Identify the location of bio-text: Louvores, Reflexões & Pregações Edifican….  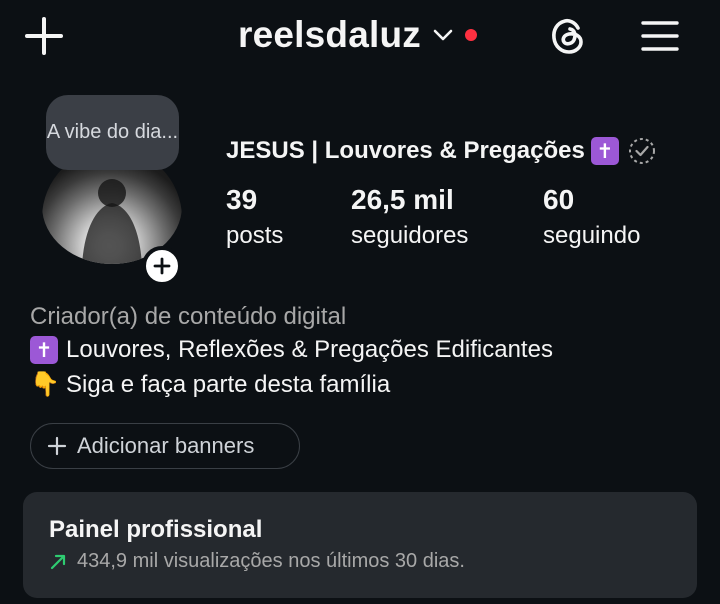
(309, 349).